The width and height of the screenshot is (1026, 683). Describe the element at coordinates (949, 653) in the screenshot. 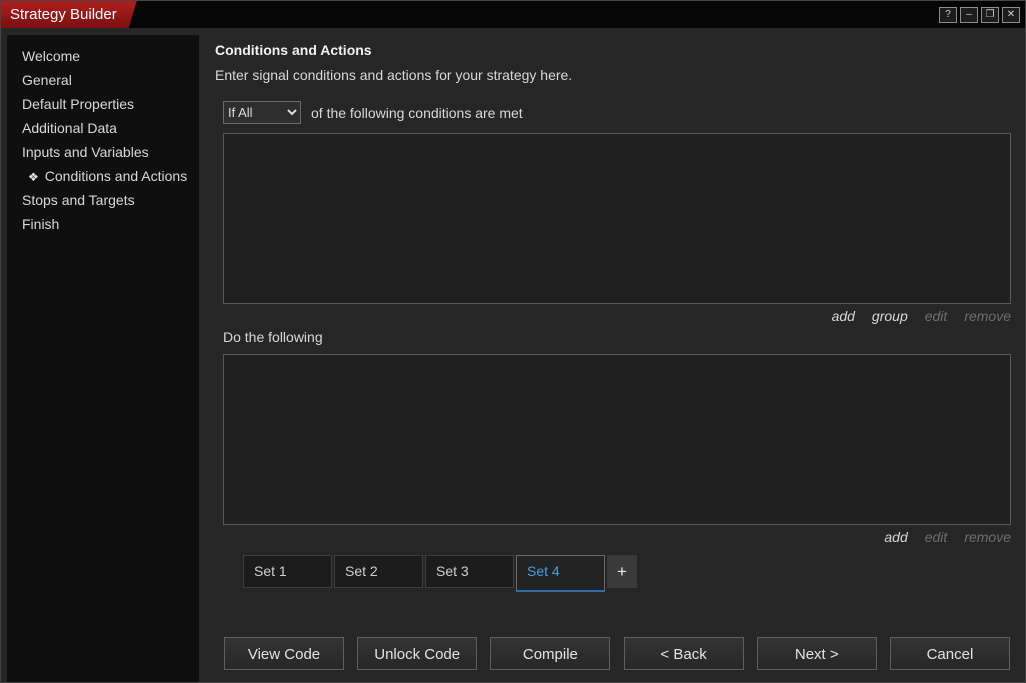

I see `cancel-button: Cancel` at that location.